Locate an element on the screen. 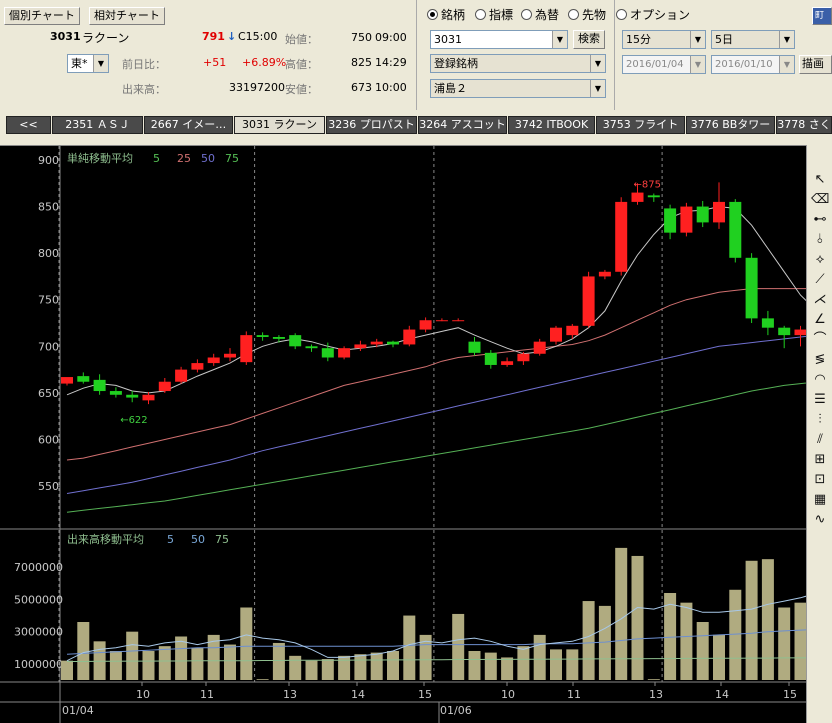 The width and height of the screenshot is (832, 723). stock-tab: 3776 BBタワー is located at coordinates (730, 125).